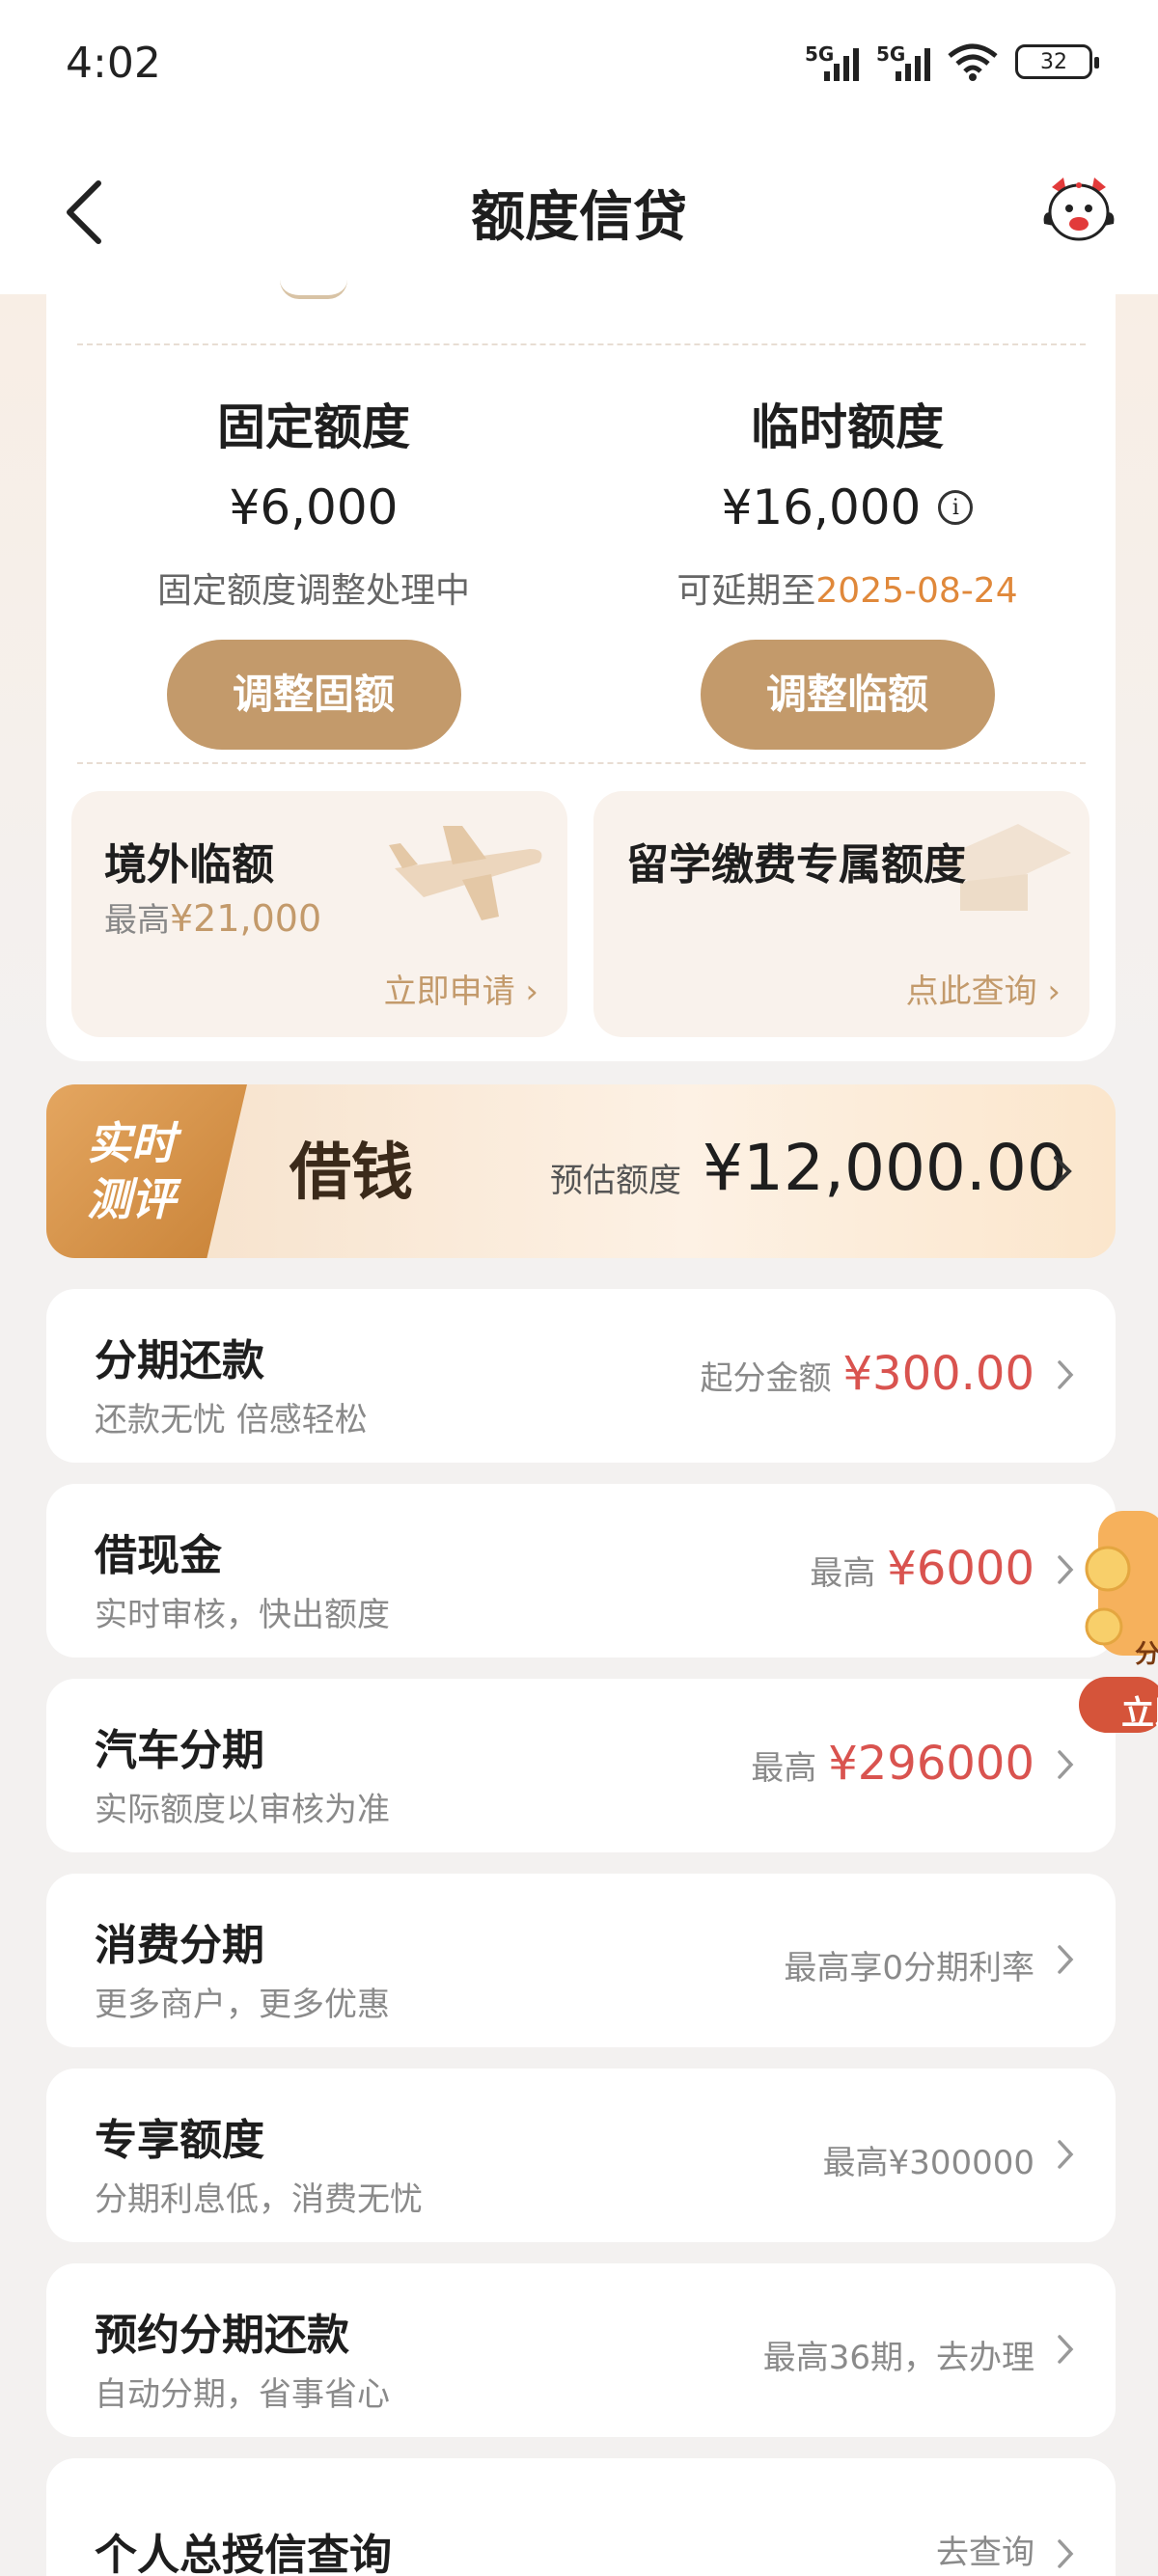 The height and width of the screenshot is (2576, 1158). What do you see at coordinates (820, 54) in the screenshot?
I see `network-type-label: 5G` at bounding box center [820, 54].